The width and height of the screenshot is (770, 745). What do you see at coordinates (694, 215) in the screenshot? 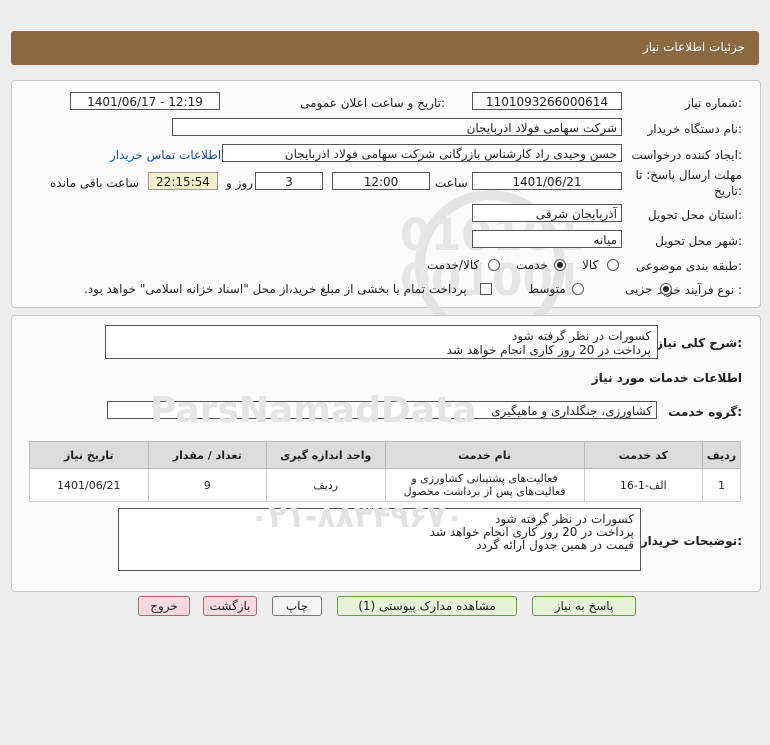
I see `province-label: استان محل تحویل:` at bounding box center [694, 215].